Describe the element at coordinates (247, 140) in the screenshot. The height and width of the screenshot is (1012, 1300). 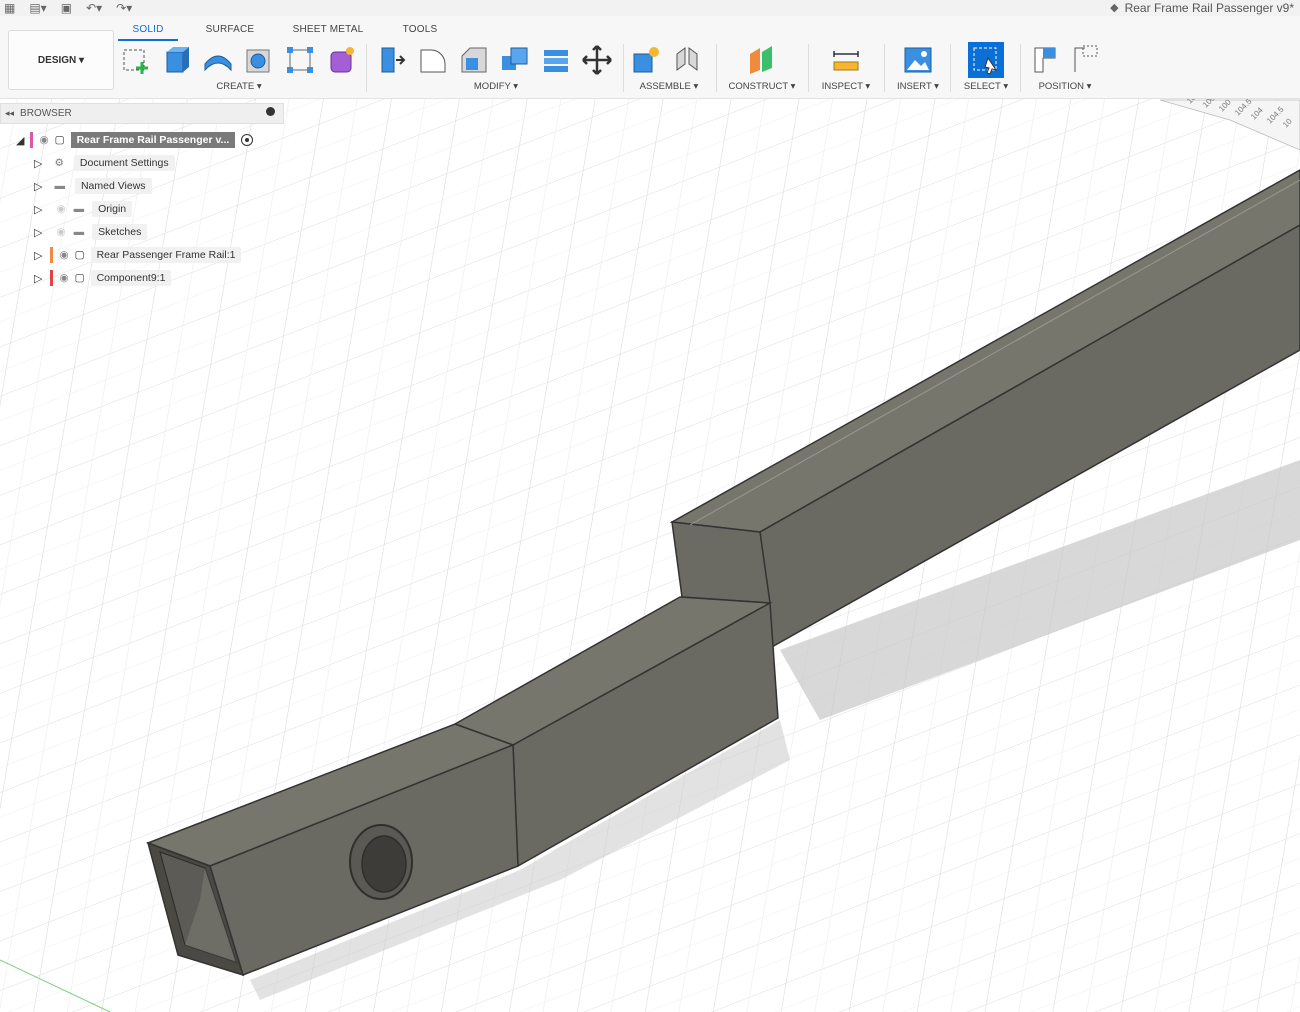
I see `activate-radio-icon` at that location.